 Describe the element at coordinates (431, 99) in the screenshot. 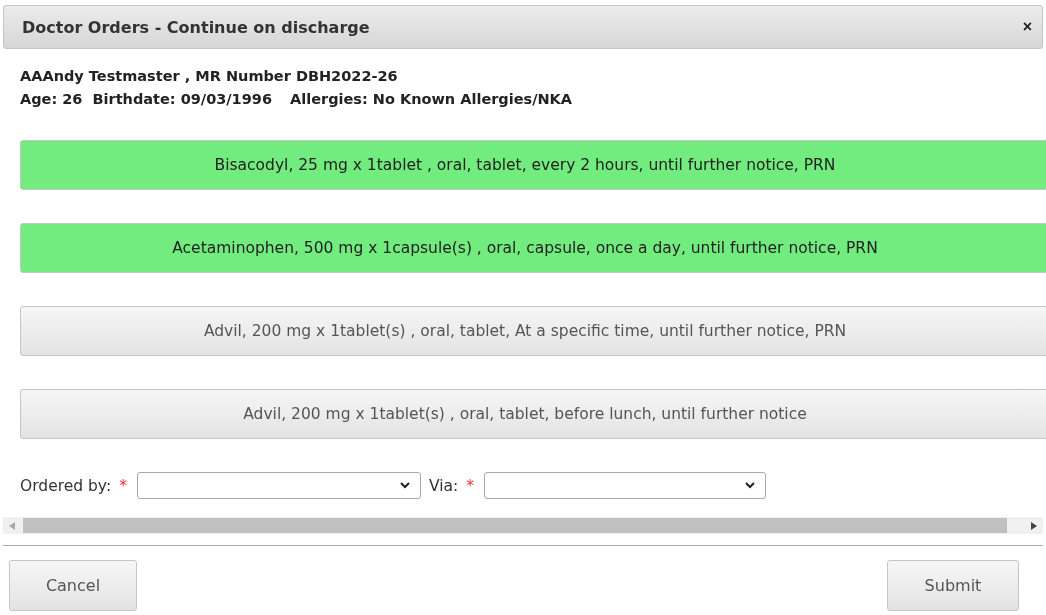

I see `patient-detail: Allergies: No Known Allergies/NKA` at that location.